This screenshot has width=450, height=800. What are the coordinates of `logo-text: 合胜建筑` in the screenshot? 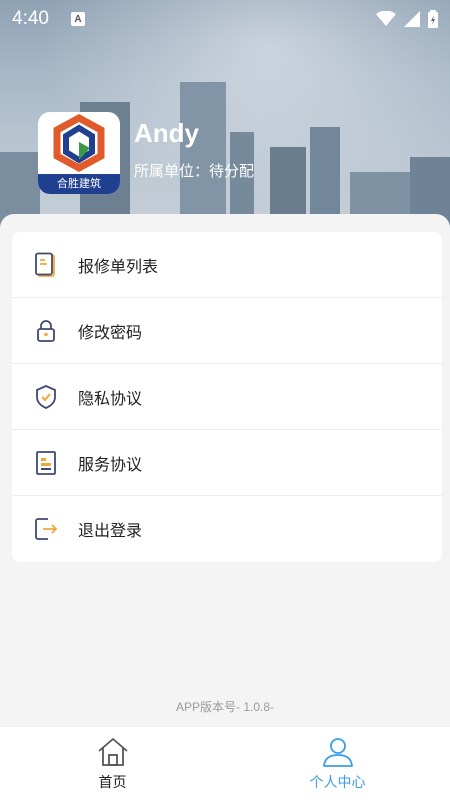 It's located at (79, 184).